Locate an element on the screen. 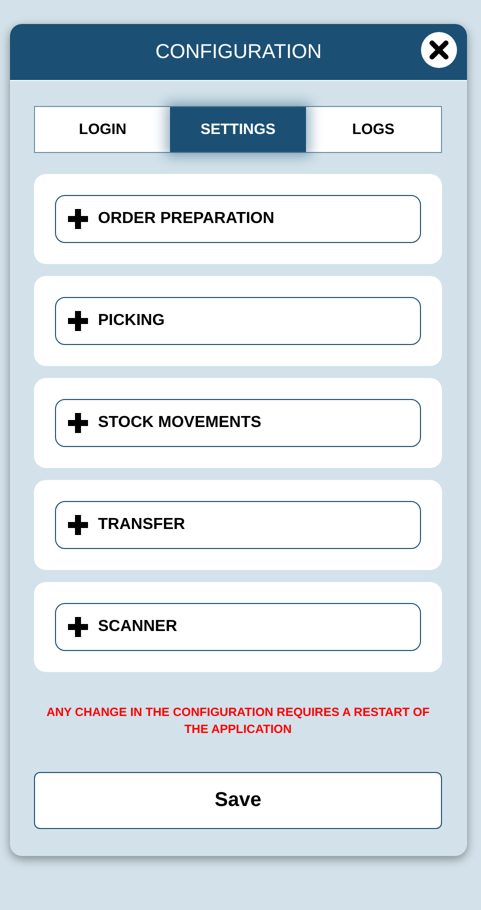 The height and width of the screenshot is (910, 481). section-toggle: PICKING is located at coordinates (238, 321).